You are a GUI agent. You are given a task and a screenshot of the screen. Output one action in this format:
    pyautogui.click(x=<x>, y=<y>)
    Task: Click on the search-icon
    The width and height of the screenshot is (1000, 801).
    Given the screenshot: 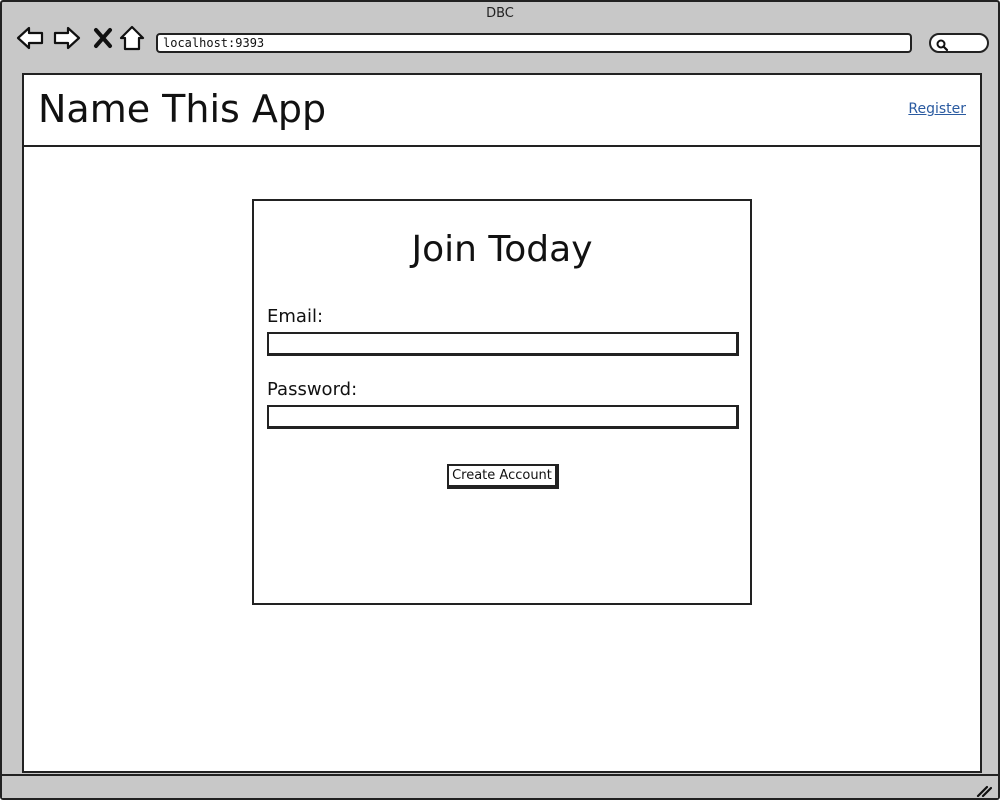 What is the action you would take?
    pyautogui.click(x=942, y=44)
    